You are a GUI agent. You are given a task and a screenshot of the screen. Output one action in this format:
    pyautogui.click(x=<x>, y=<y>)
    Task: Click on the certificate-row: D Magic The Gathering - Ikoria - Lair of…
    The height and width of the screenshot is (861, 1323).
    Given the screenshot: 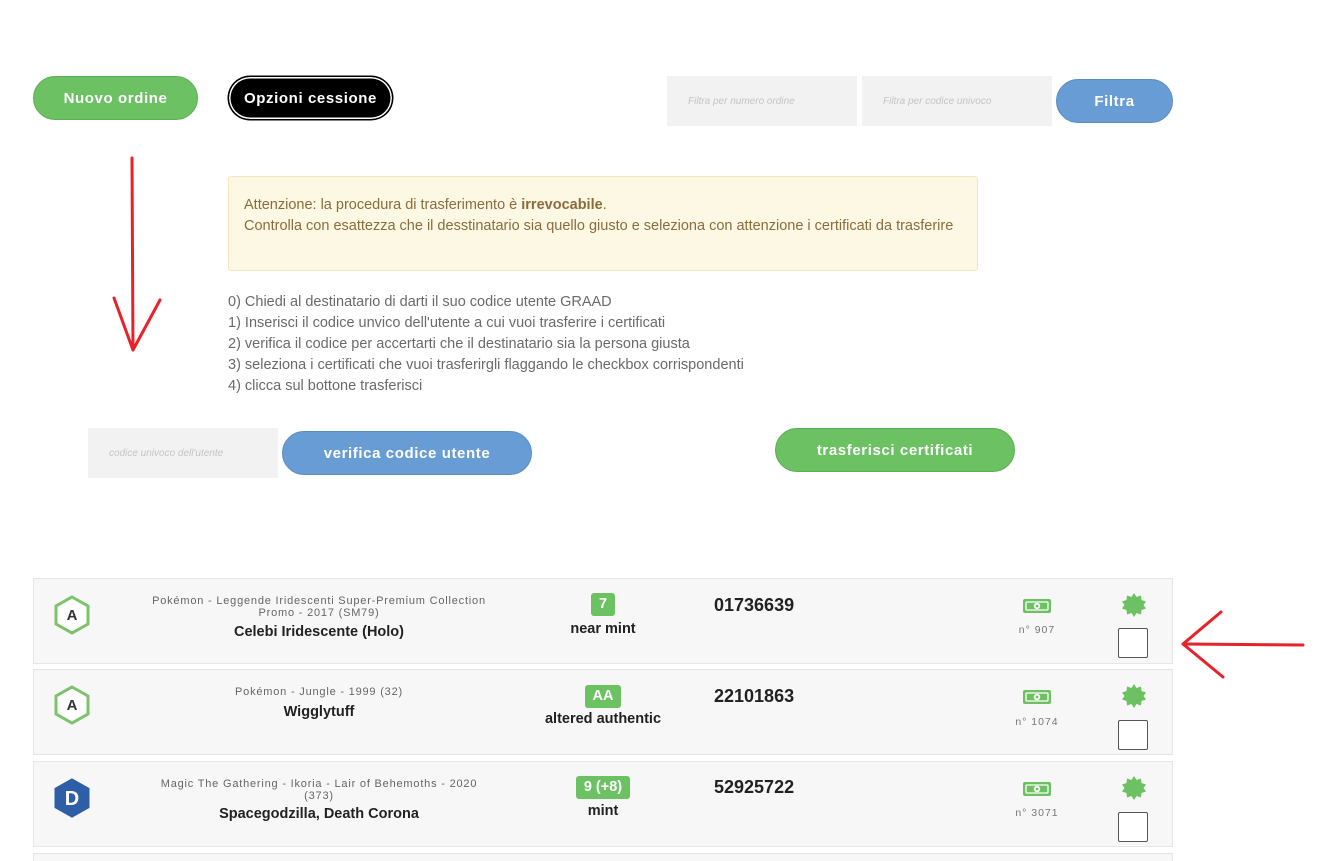 What is the action you would take?
    pyautogui.click(x=603, y=804)
    